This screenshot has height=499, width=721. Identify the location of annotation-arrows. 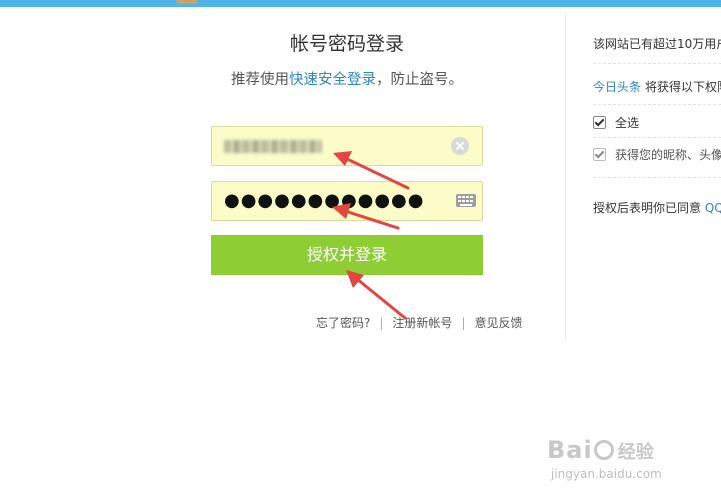
(371, 235).